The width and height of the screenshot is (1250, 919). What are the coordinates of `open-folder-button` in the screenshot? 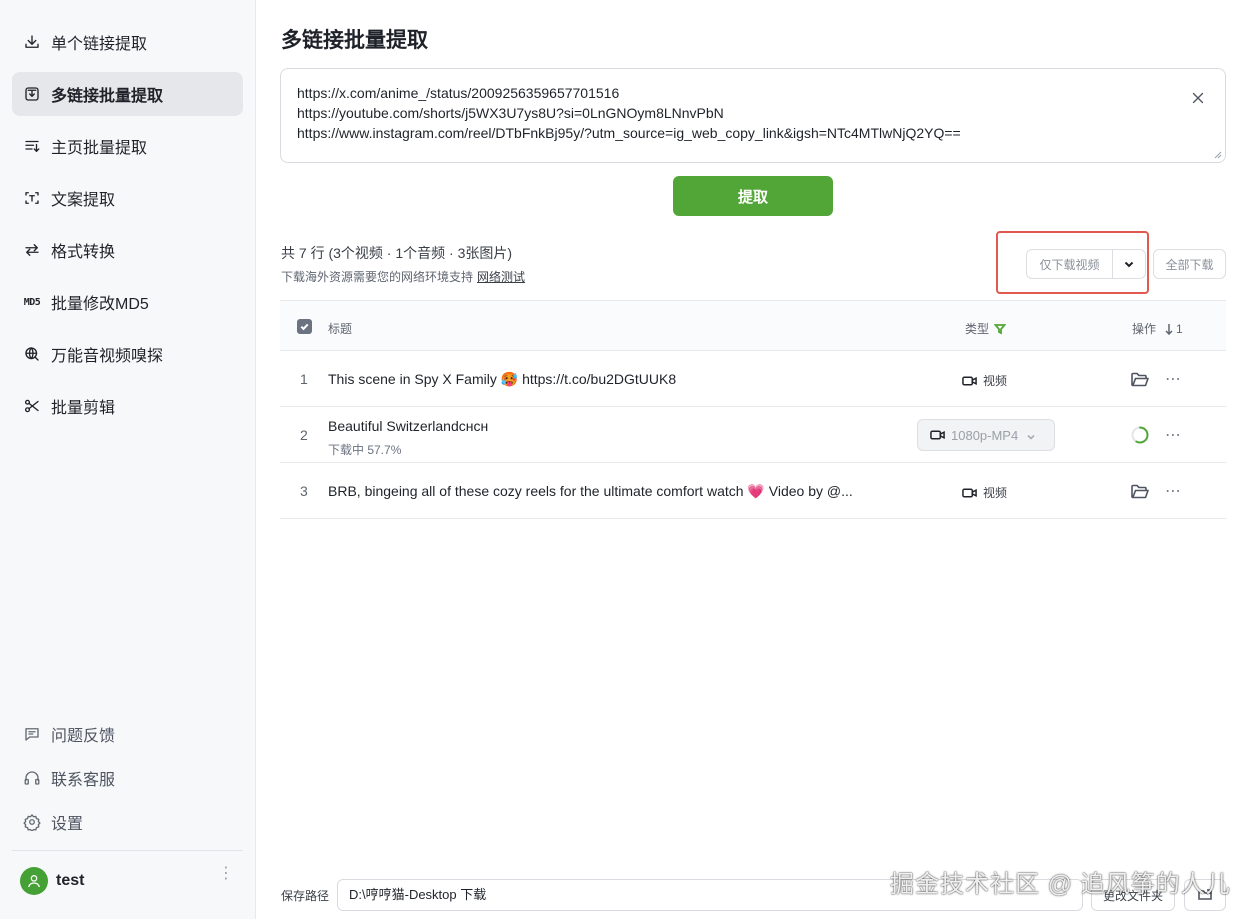 It's located at (1205, 895).